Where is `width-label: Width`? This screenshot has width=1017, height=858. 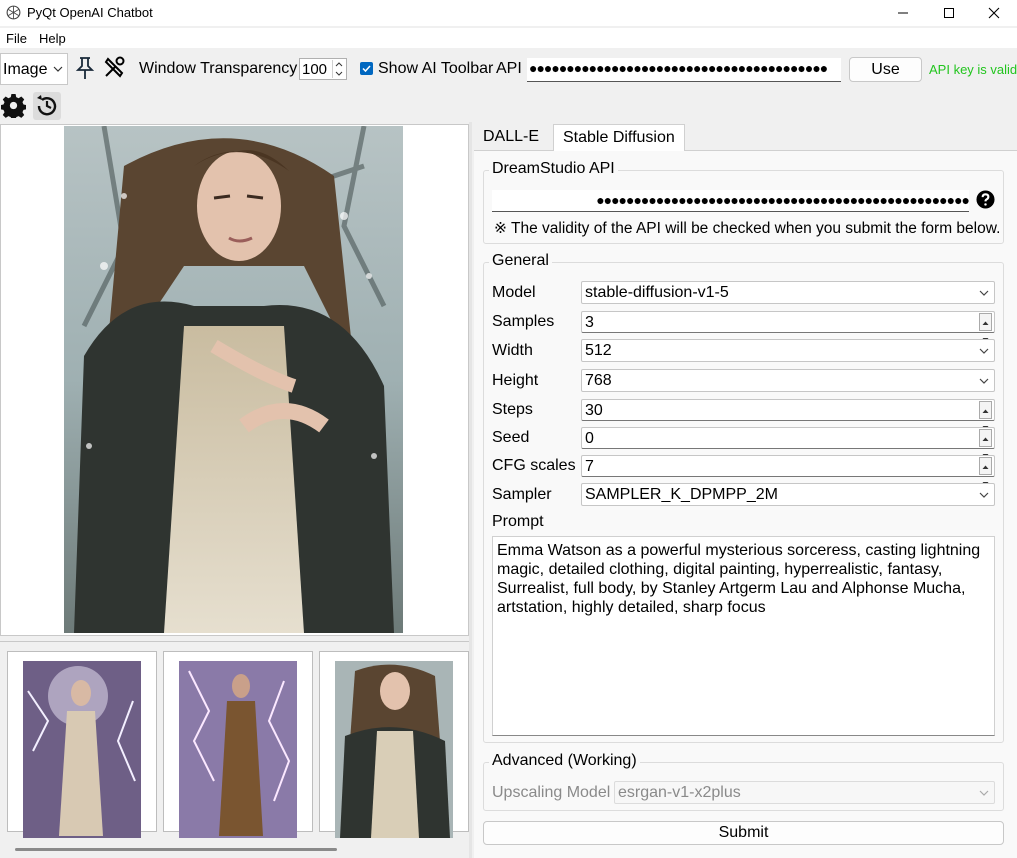 width-label: Width is located at coordinates (512, 350).